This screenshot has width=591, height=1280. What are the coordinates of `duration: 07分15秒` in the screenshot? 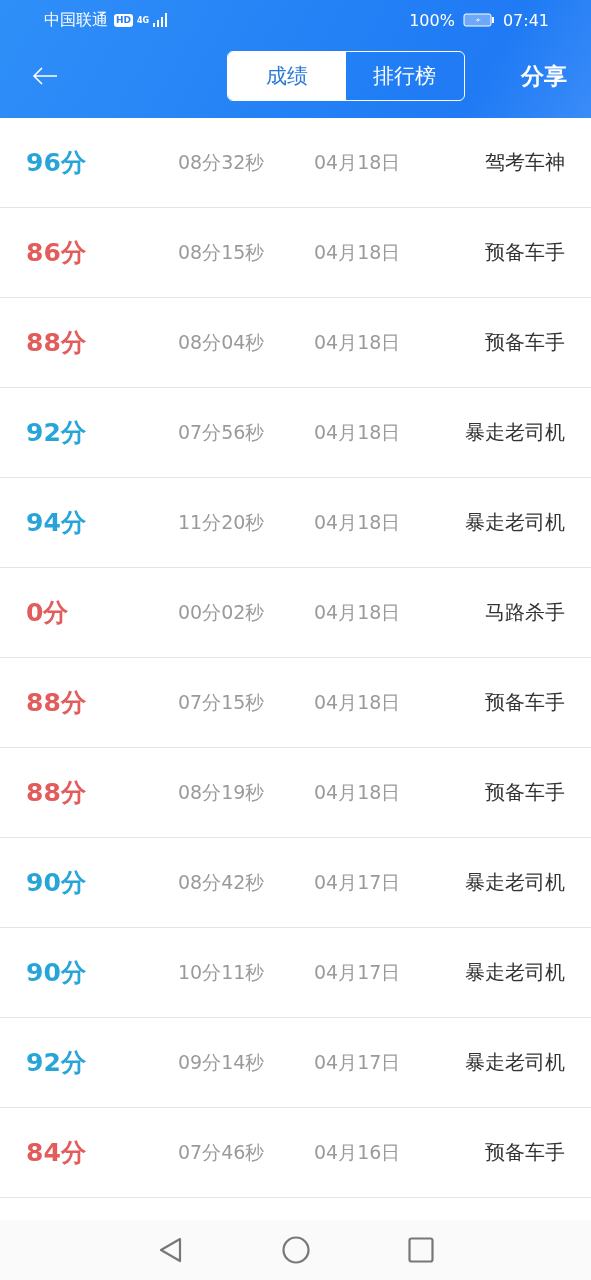 It's located at (222, 702).